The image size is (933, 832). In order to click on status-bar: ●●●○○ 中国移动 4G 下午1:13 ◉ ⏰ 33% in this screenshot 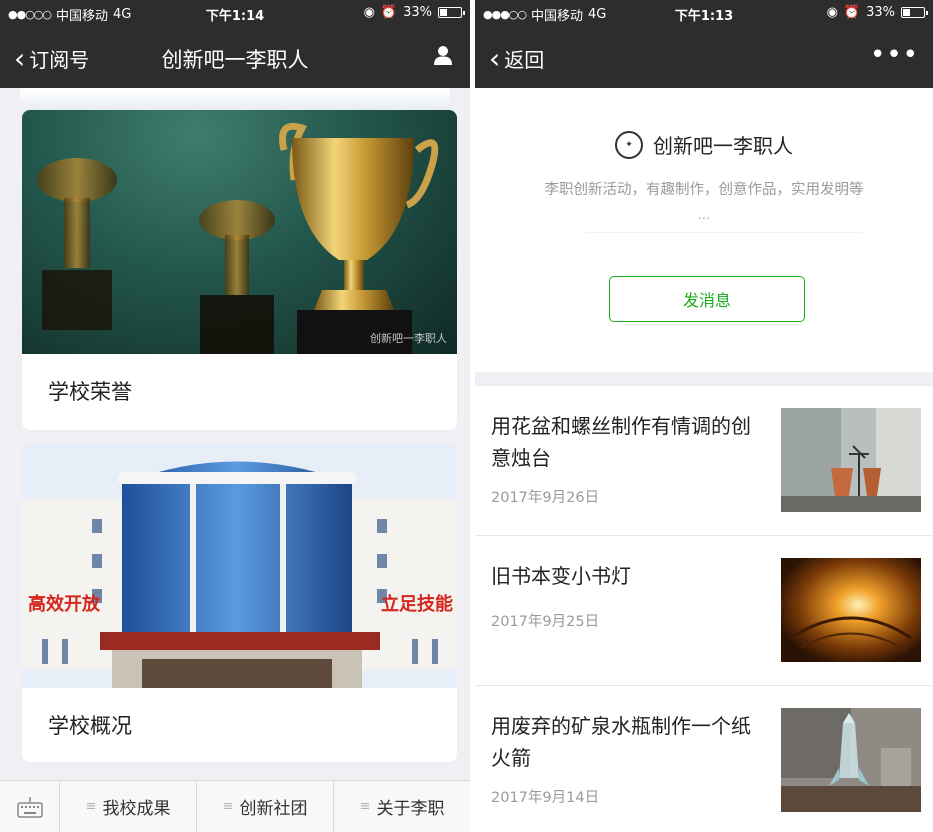, I will do `click(704, 13)`.